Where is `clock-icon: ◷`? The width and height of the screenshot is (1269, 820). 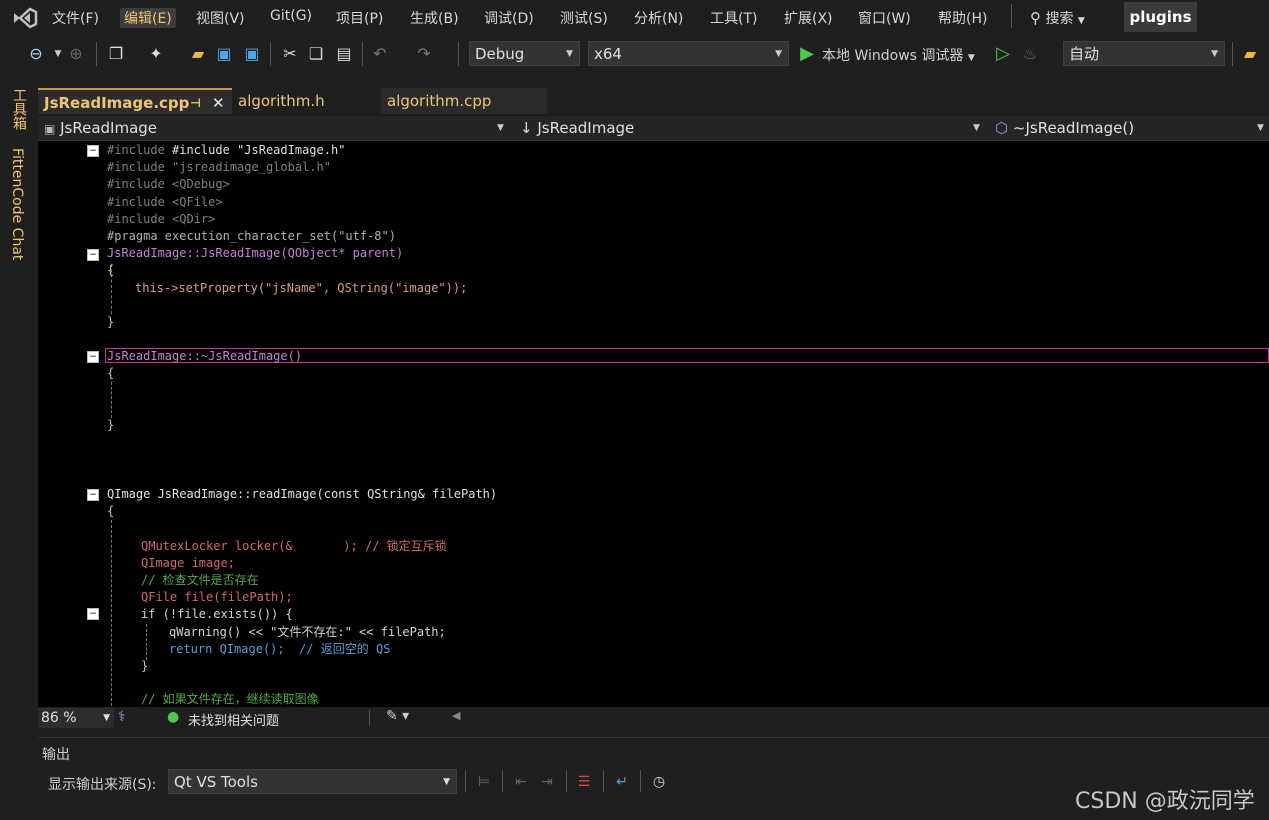
clock-icon: ◷ is located at coordinates (659, 782).